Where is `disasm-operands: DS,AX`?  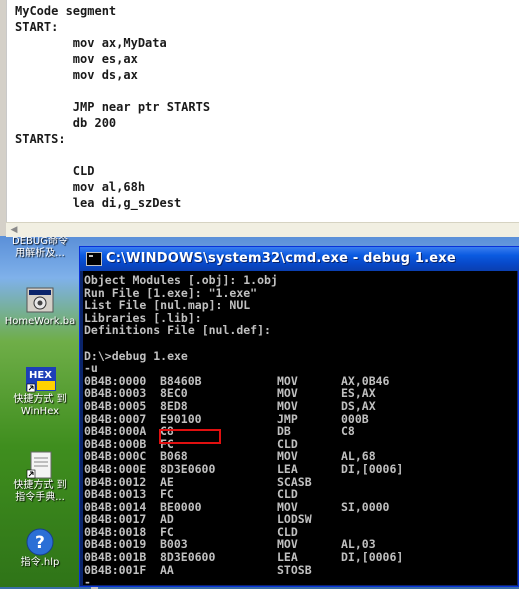 disasm-operands: DS,AX is located at coordinates (358, 405).